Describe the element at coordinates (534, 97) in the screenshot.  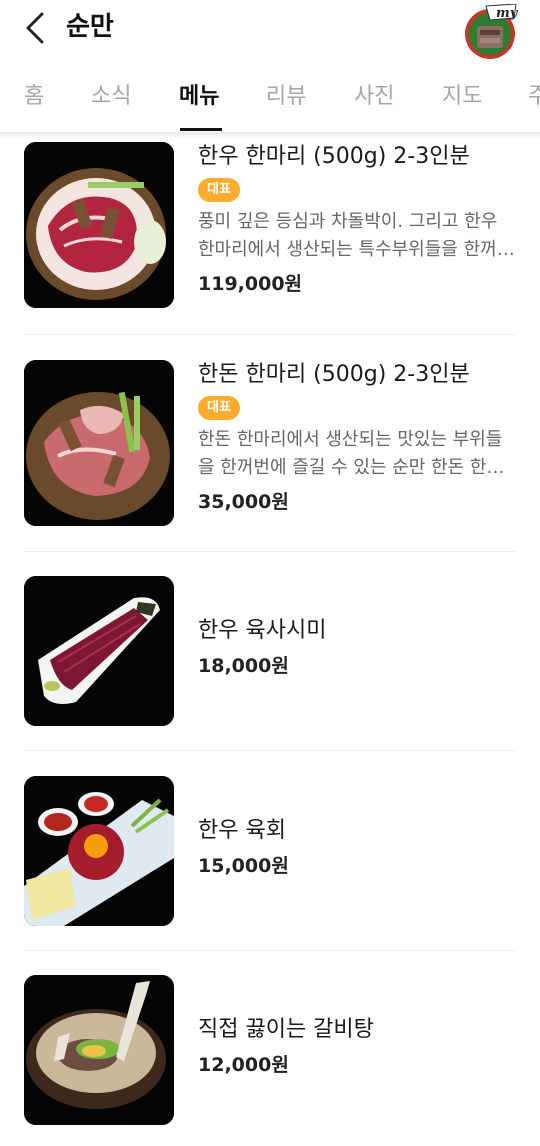
I see `tab-more: 주` at that location.